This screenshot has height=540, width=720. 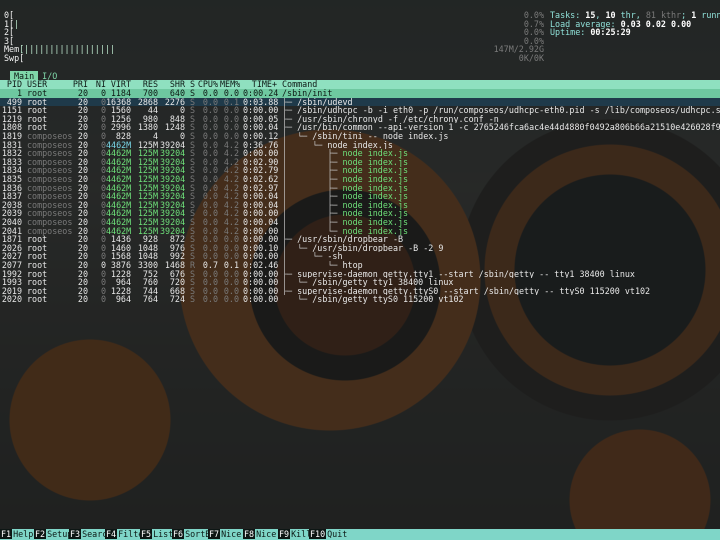 What do you see at coordinates (249, 534) in the screenshot?
I see `function-key-code: F8` at bounding box center [249, 534].